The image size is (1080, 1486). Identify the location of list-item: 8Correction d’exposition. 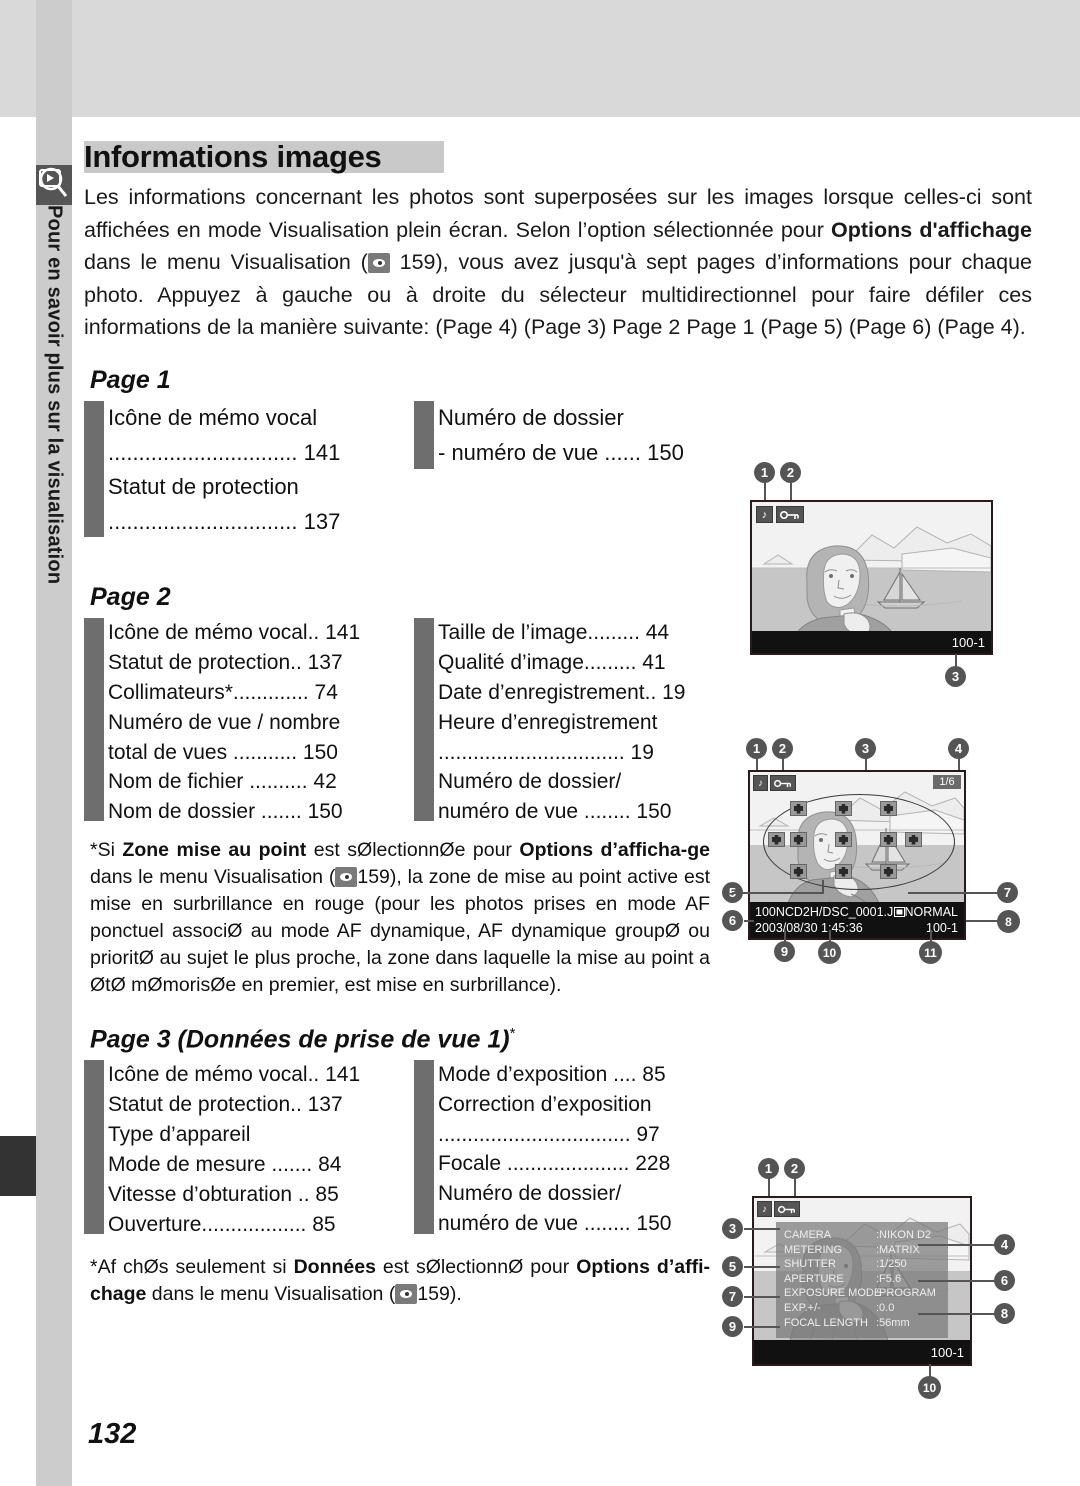
(579, 1105).